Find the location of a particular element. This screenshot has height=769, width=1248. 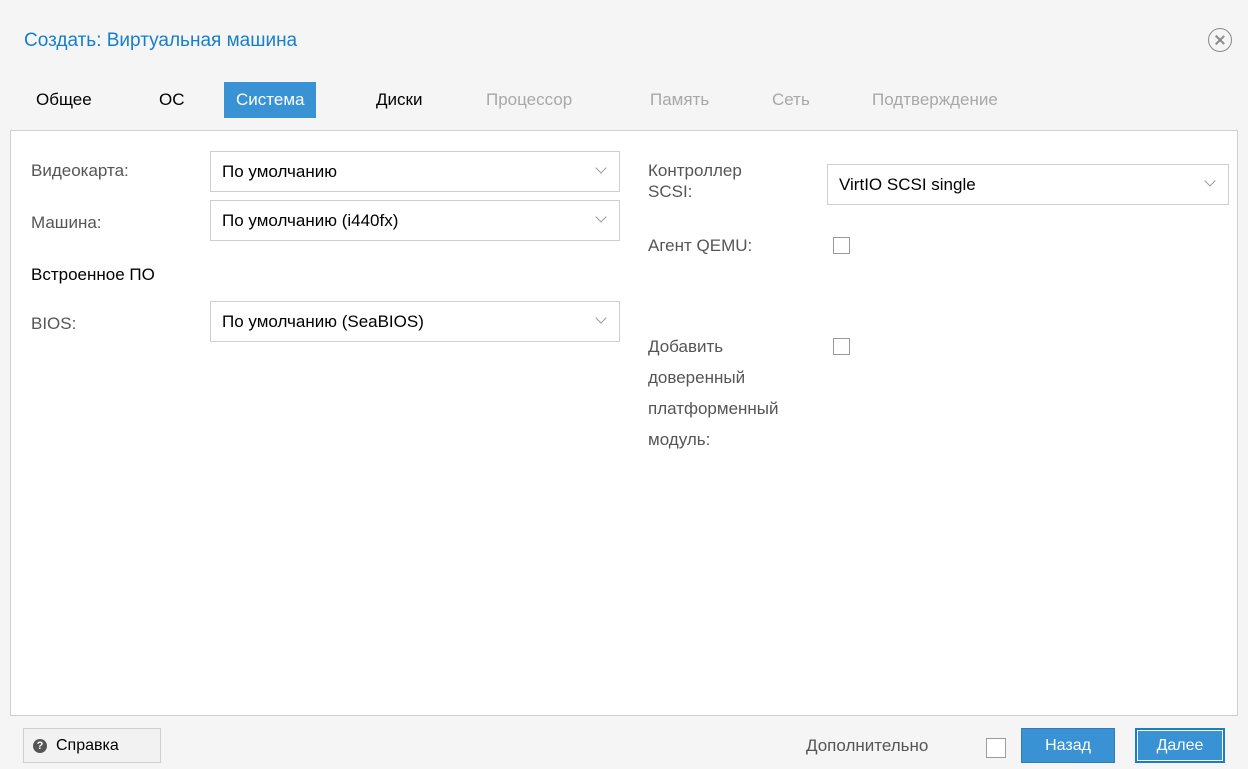

tpm-label-line3: платформенный is located at coordinates (713, 408).